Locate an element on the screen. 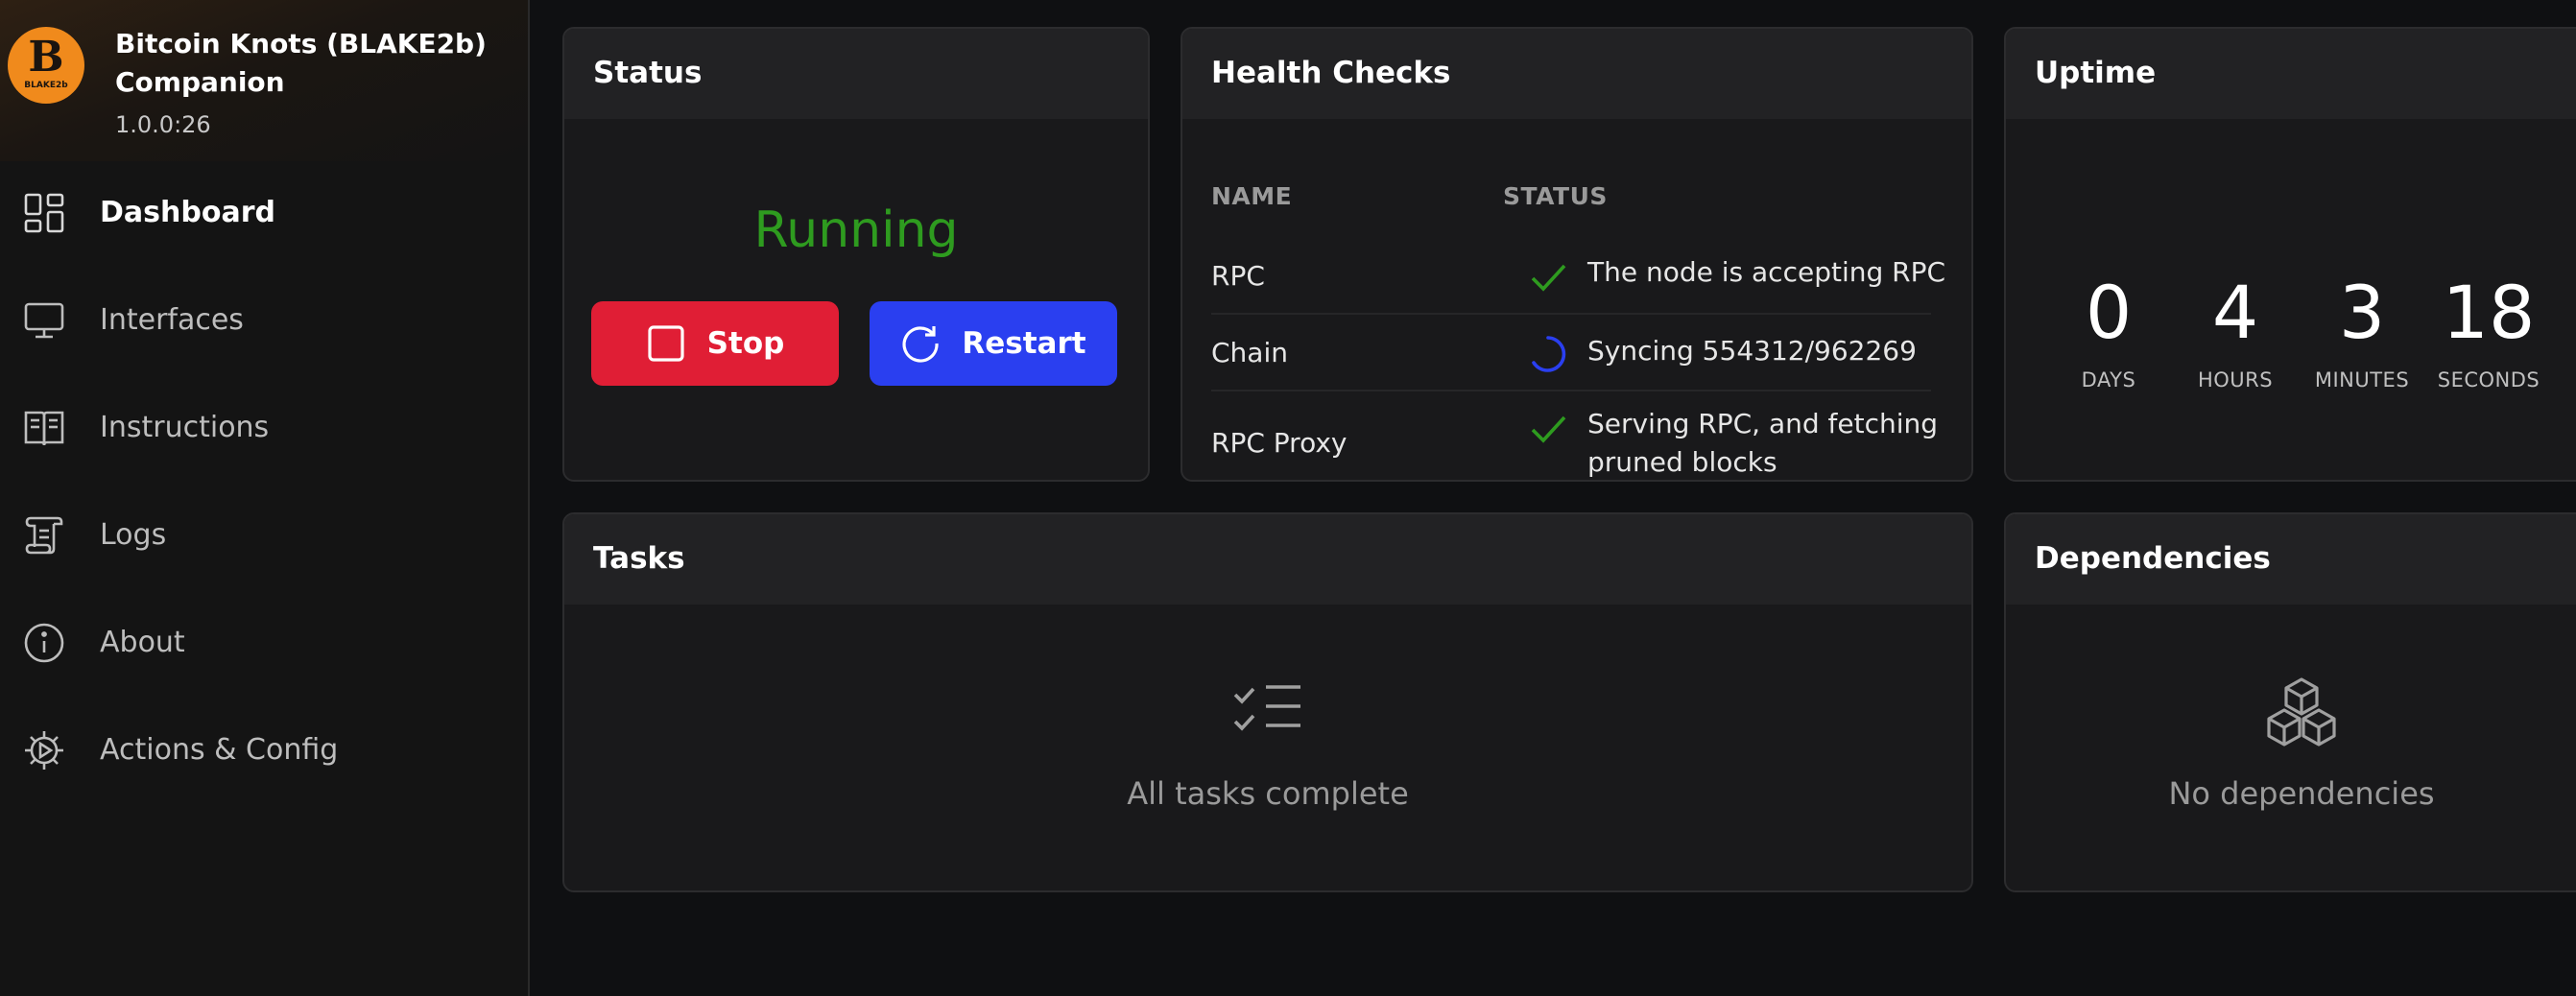  sidebar-item-label: Actions & Config is located at coordinates (219, 750).